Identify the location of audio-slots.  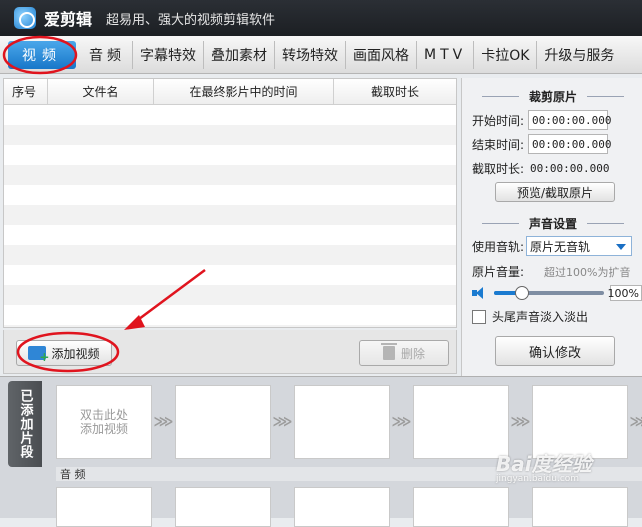
(349, 507).